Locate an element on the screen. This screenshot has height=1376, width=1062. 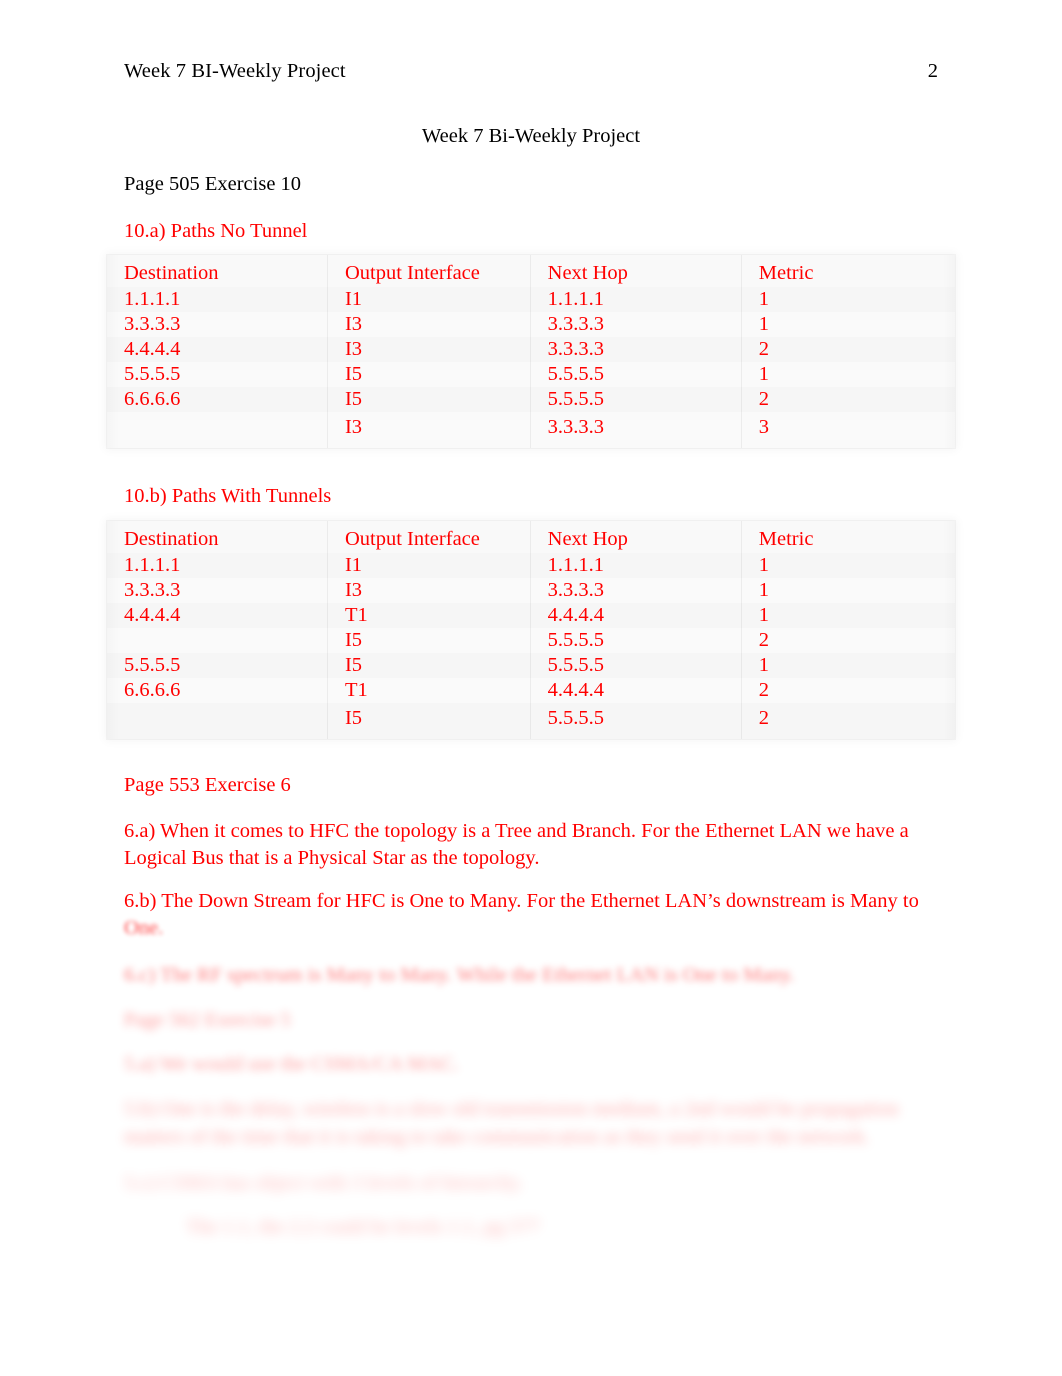
running-header: Week 7 BI-Weekly Project 2 is located at coordinates (531, 71).